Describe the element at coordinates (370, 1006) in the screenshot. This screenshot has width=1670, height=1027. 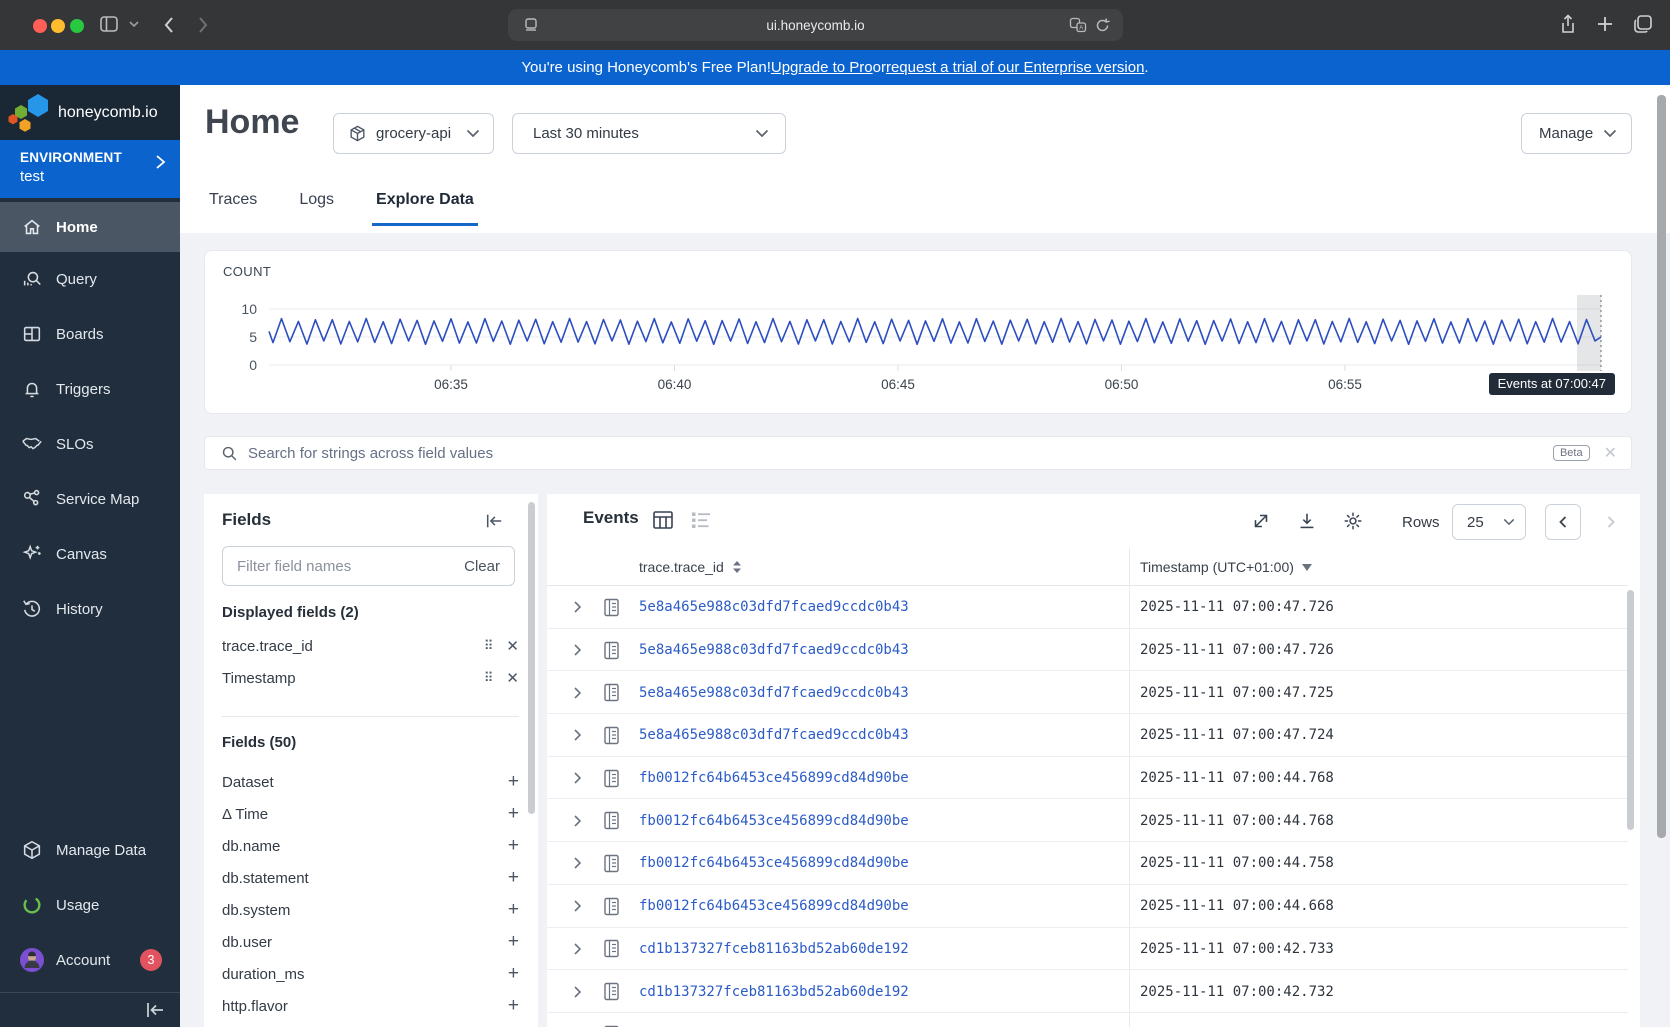
I see `field-row: http.flavor +` at that location.